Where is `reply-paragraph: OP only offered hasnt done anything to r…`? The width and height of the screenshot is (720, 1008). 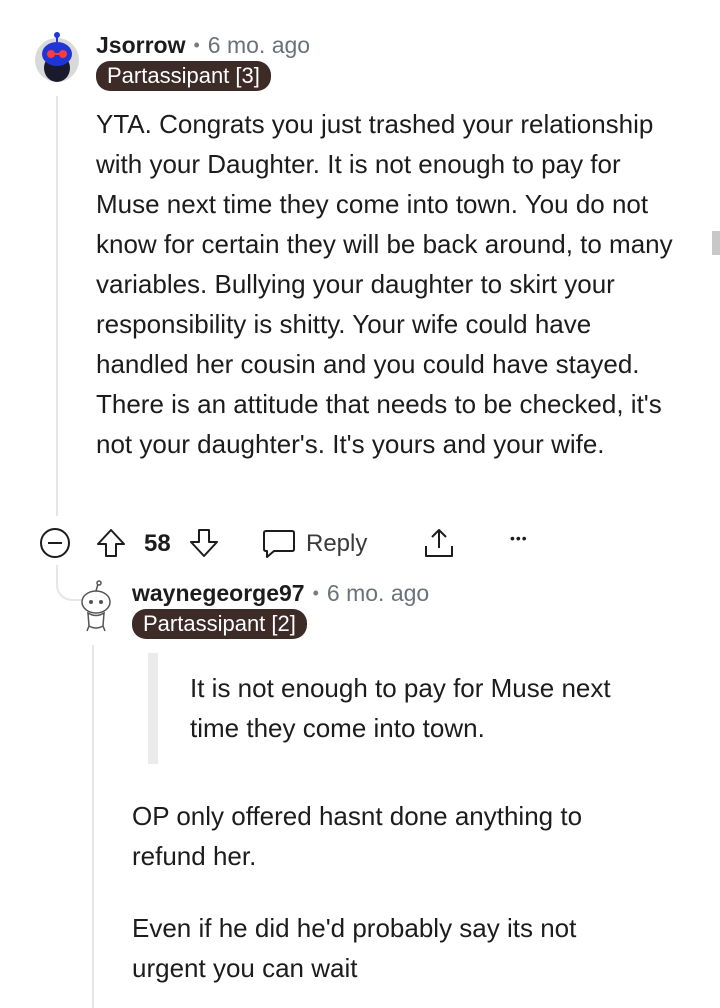 reply-paragraph: OP only offered hasnt done anything to r… is located at coordinates (357, 836).